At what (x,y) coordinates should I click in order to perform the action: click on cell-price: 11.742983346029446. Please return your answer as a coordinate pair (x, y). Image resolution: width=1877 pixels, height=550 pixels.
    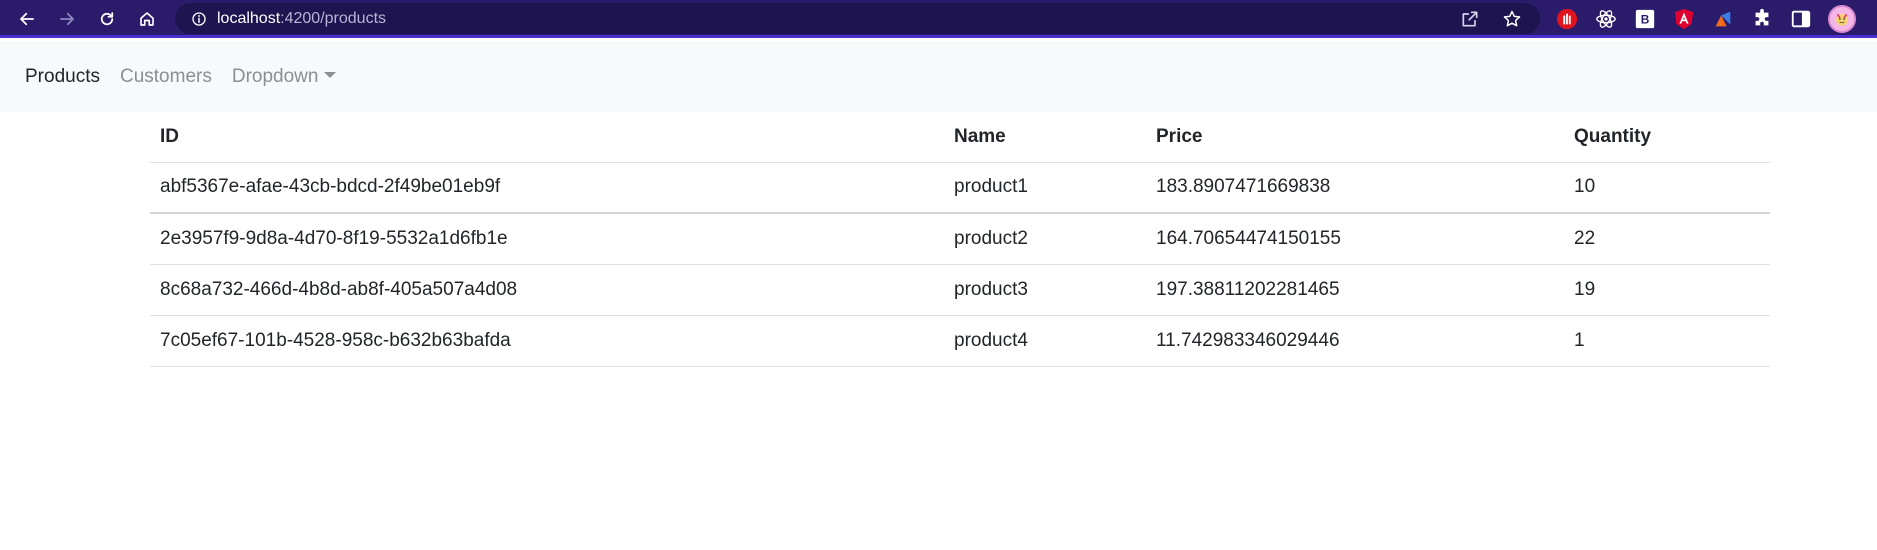
    Looking at the image, I should click on (1355, 341).